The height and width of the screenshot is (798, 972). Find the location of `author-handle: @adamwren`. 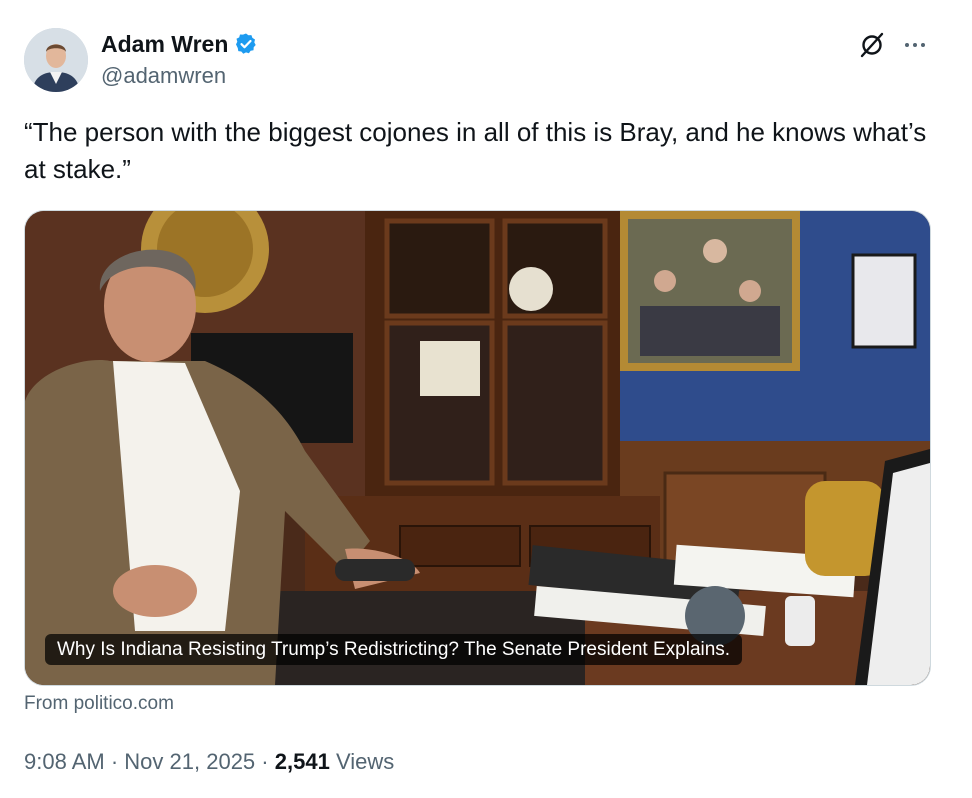

author-handle: @adamwren is located at coordinates (163, 76).